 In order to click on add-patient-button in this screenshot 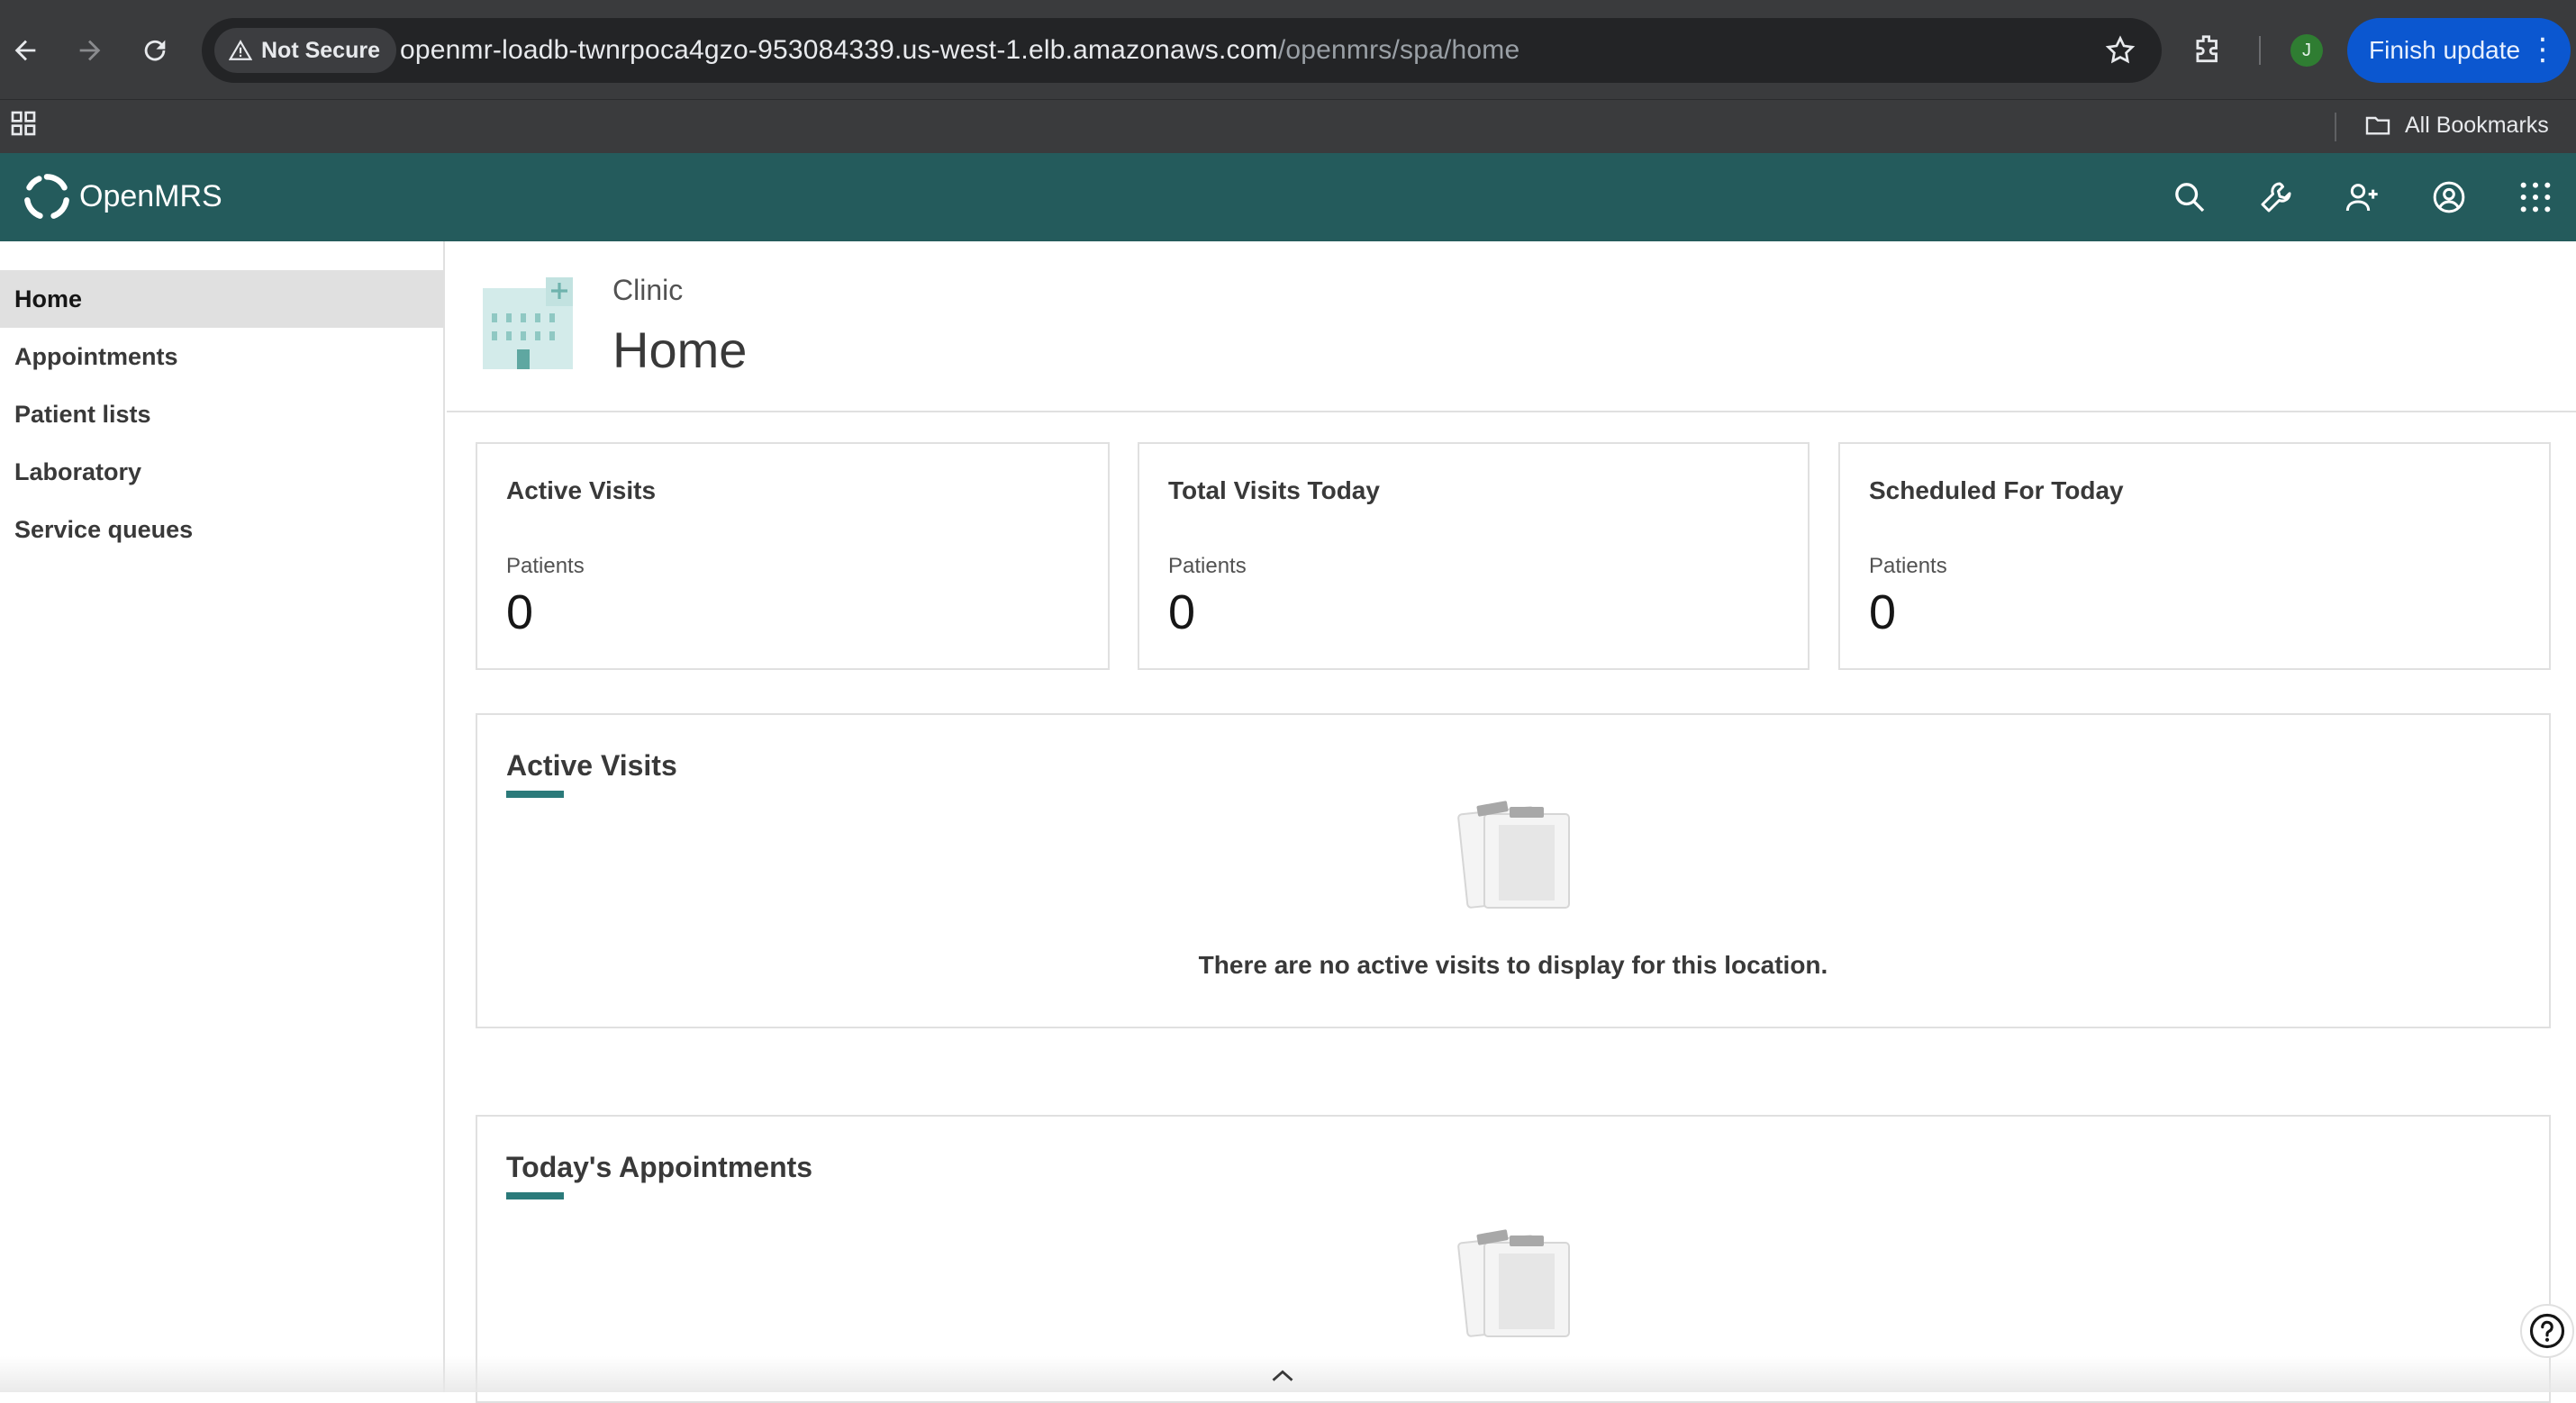, I will do `click(2362, 197)`.